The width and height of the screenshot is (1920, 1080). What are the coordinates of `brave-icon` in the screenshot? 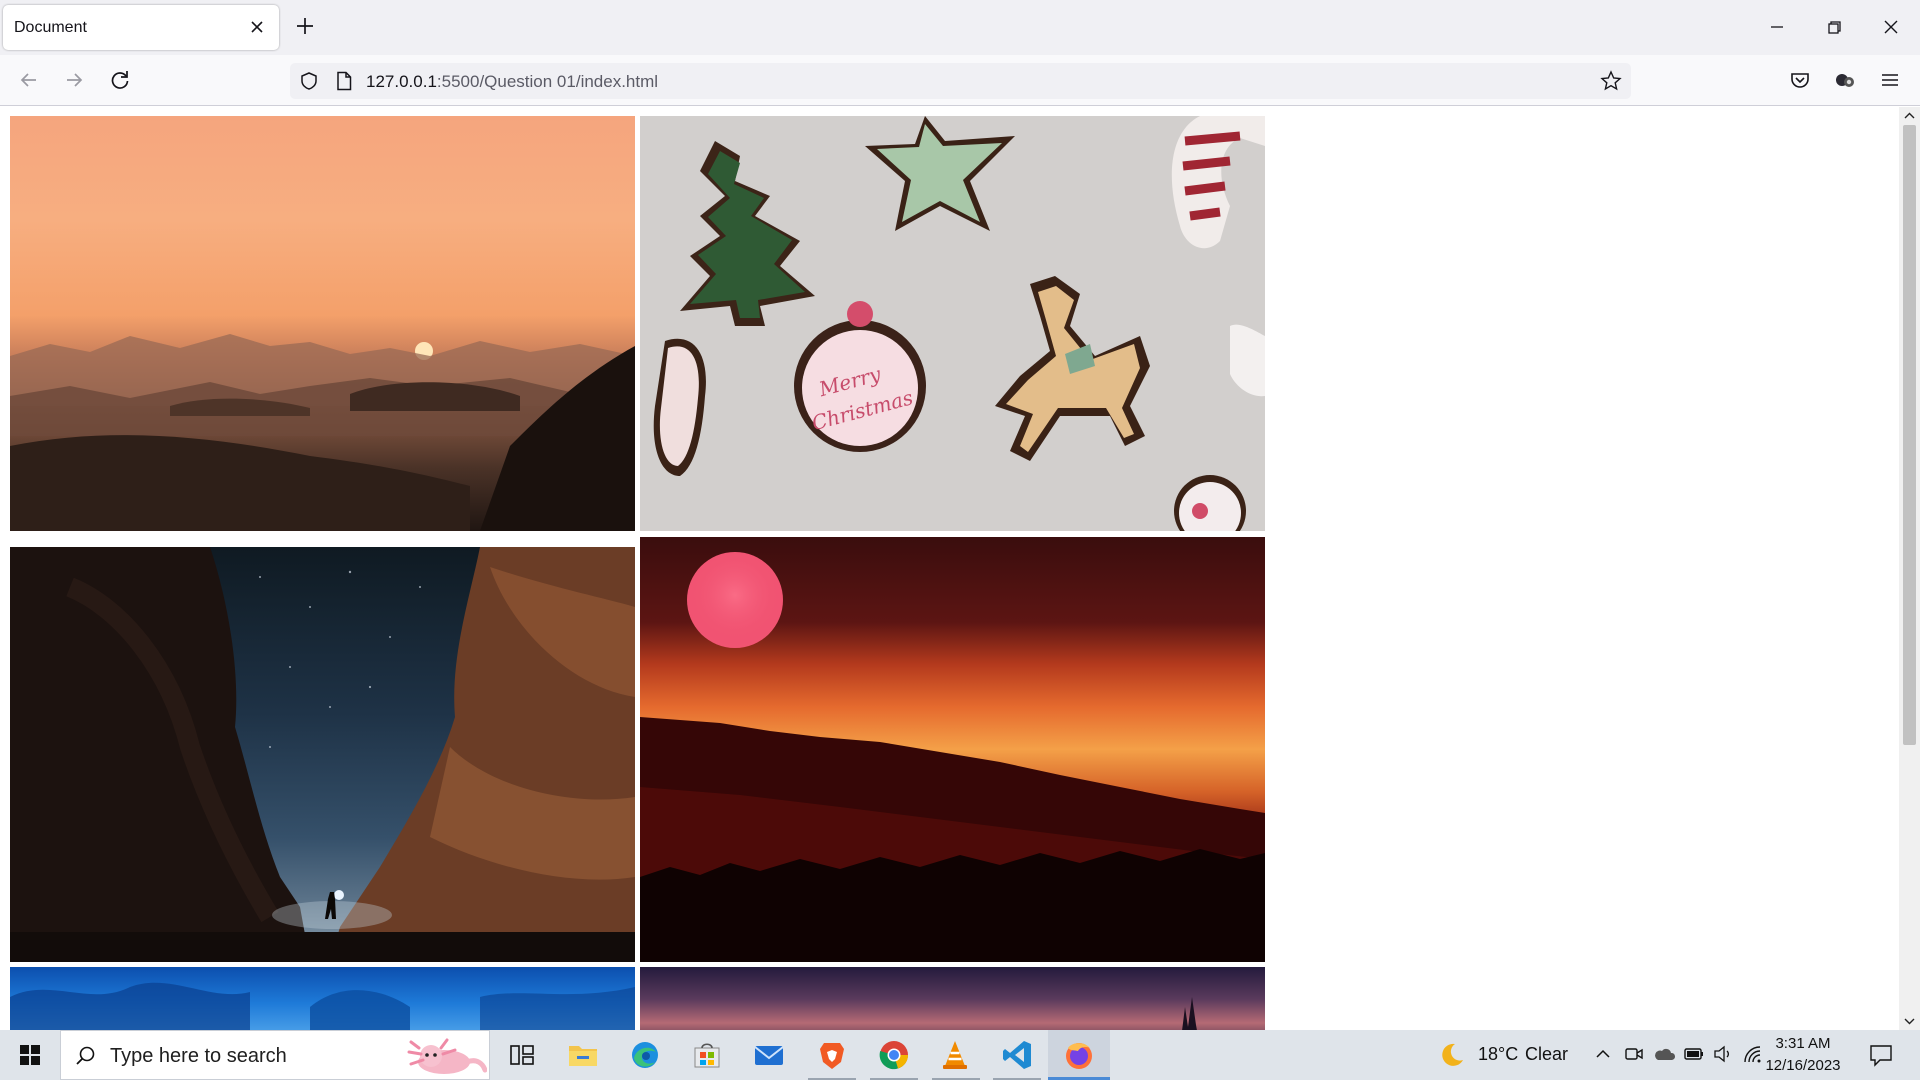 It's located at (832, 1055).